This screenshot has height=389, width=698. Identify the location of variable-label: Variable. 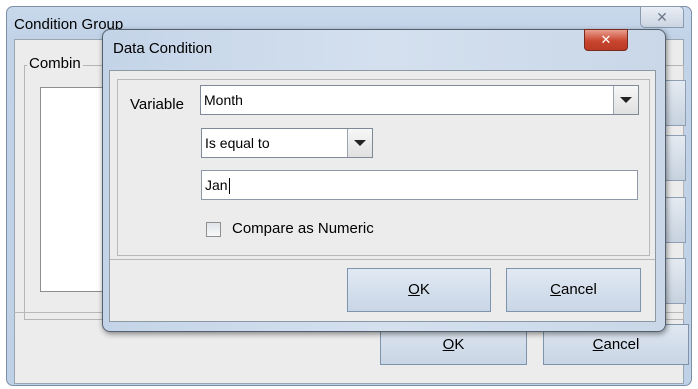
(157, 104).